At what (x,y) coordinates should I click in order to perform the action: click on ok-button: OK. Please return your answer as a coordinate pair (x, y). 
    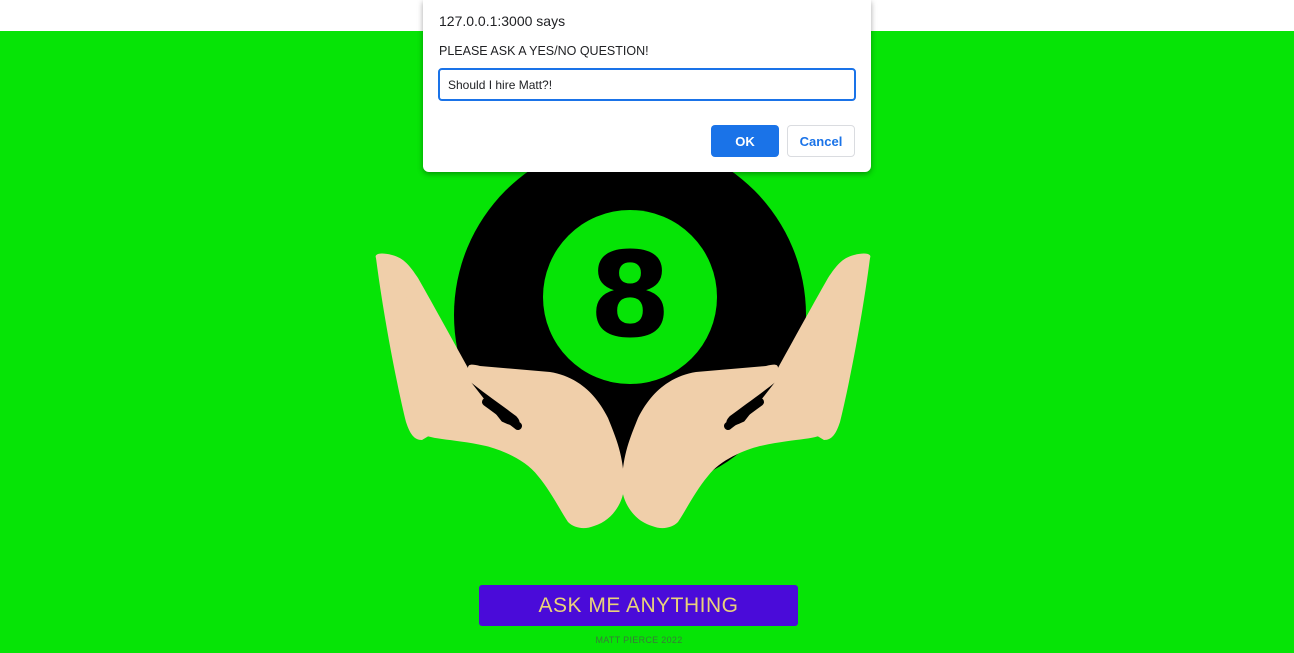
    Looking at the image, I should click on (745, 141).